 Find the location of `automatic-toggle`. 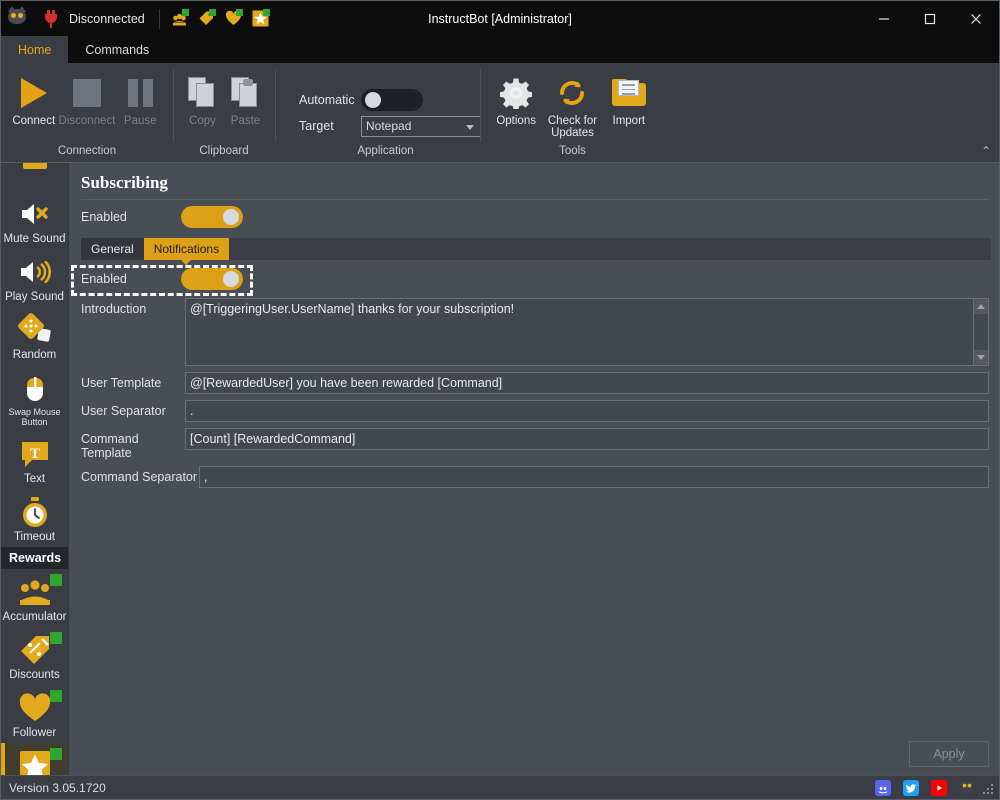

automatic-toggle is located at coordinates (392, 100).